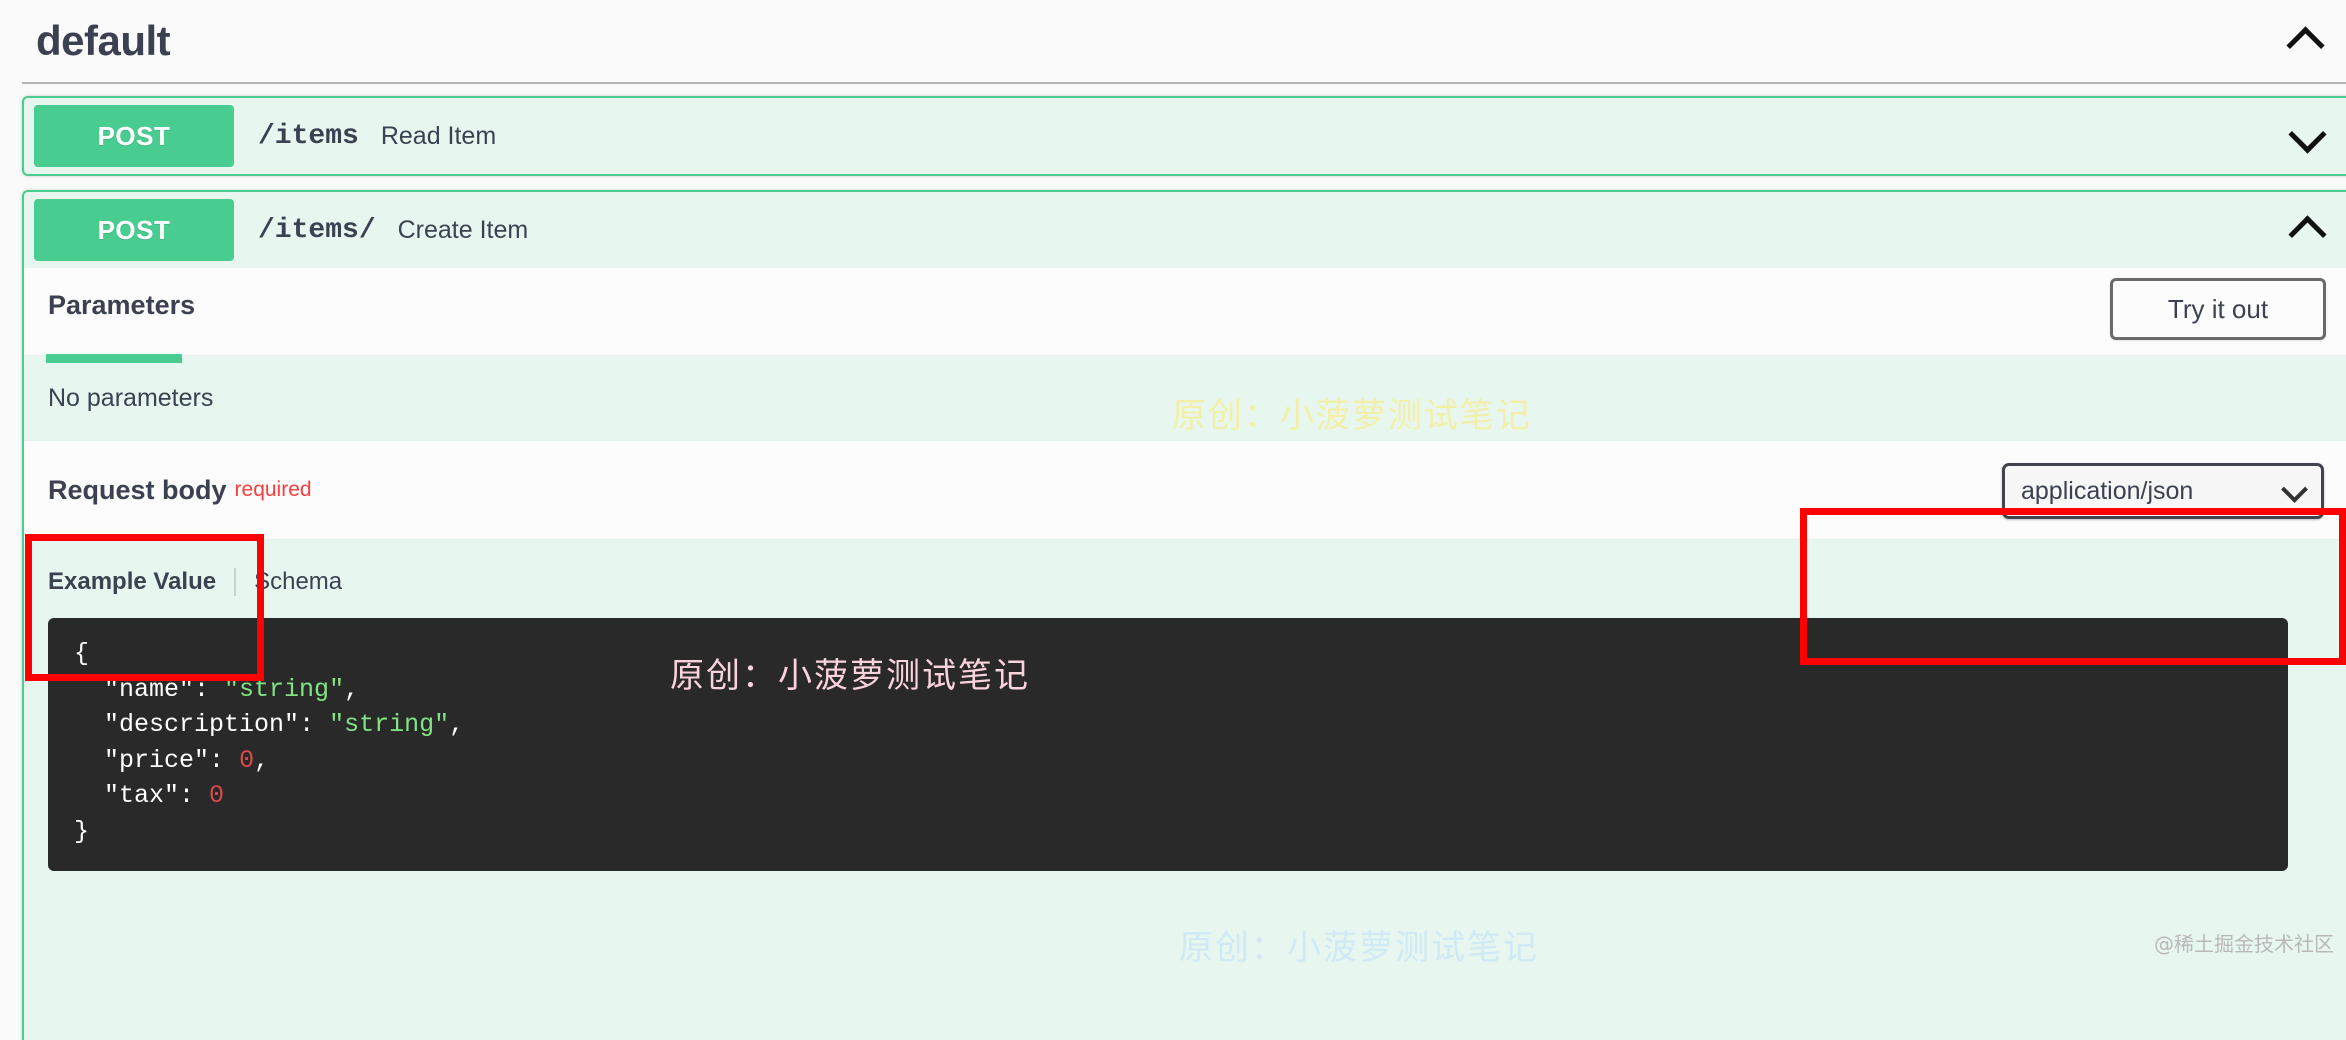 This screenshot has height=1040, width=2346. What do you see at coordinates (298, 582) in the screenshot?
I see `tab-schema: Schema` at bounding box center [298, 582].